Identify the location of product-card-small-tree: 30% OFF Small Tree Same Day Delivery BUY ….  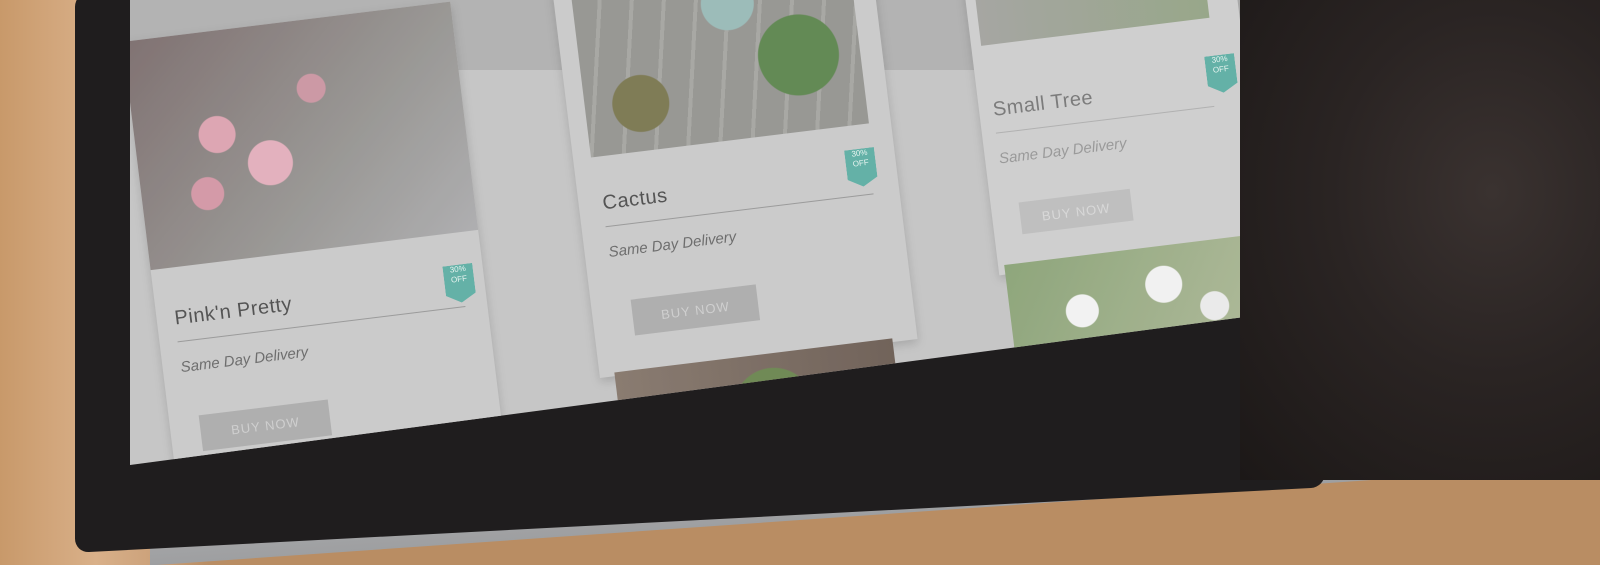
(1106, 138).